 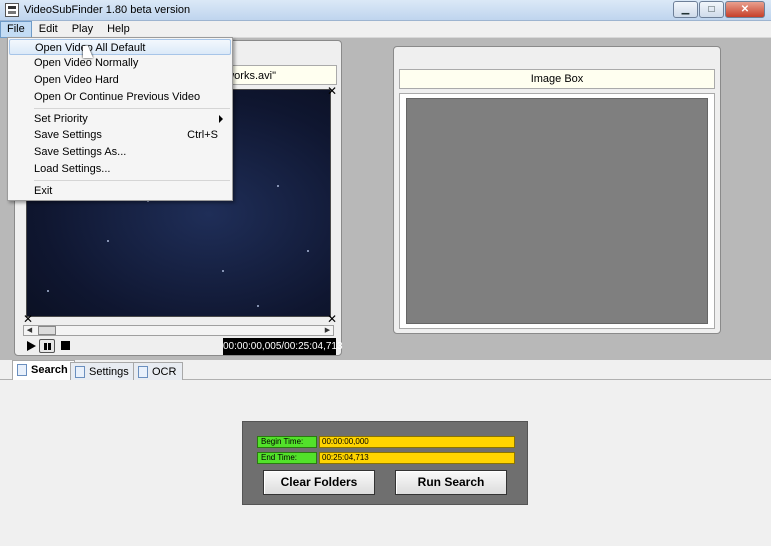 What do you see at coordinates (319, 482) in the screenshot?
I see `clear-folders-button: Clear Folders` at bounding box center [319, 482].